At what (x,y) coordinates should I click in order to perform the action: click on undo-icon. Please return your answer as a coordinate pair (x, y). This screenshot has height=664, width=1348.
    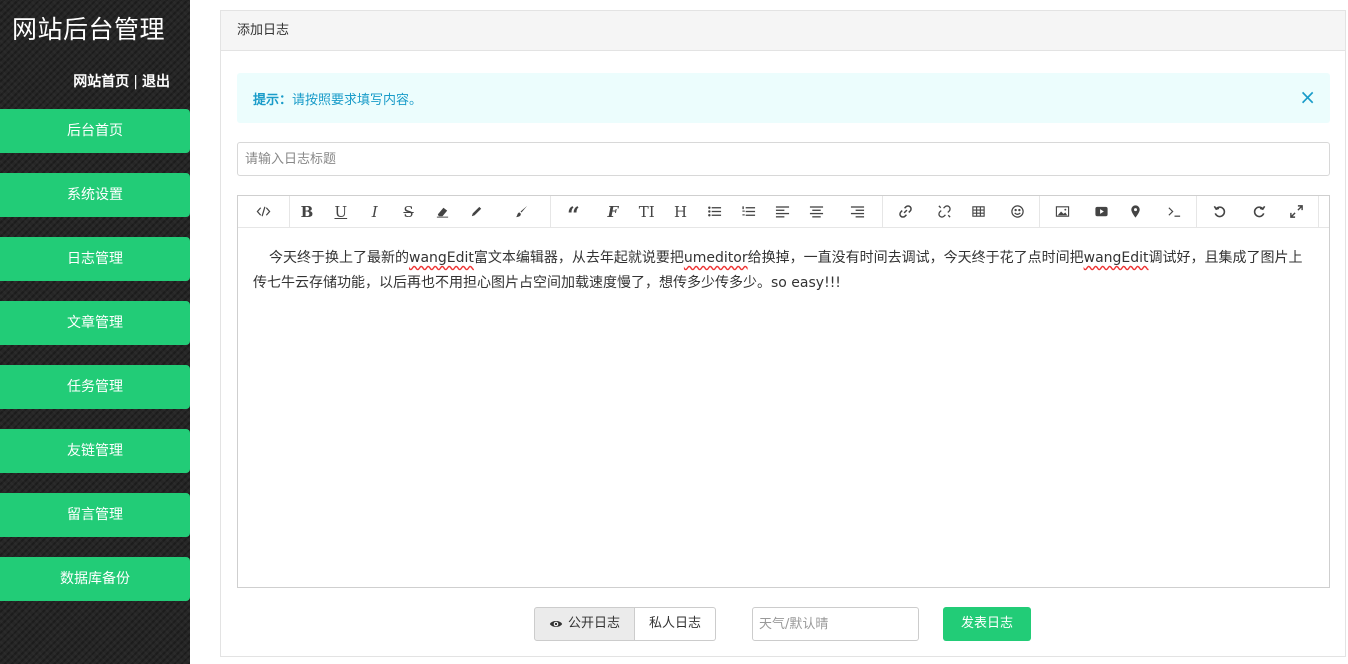
    Looking at the image, I should click on (1219, 212).